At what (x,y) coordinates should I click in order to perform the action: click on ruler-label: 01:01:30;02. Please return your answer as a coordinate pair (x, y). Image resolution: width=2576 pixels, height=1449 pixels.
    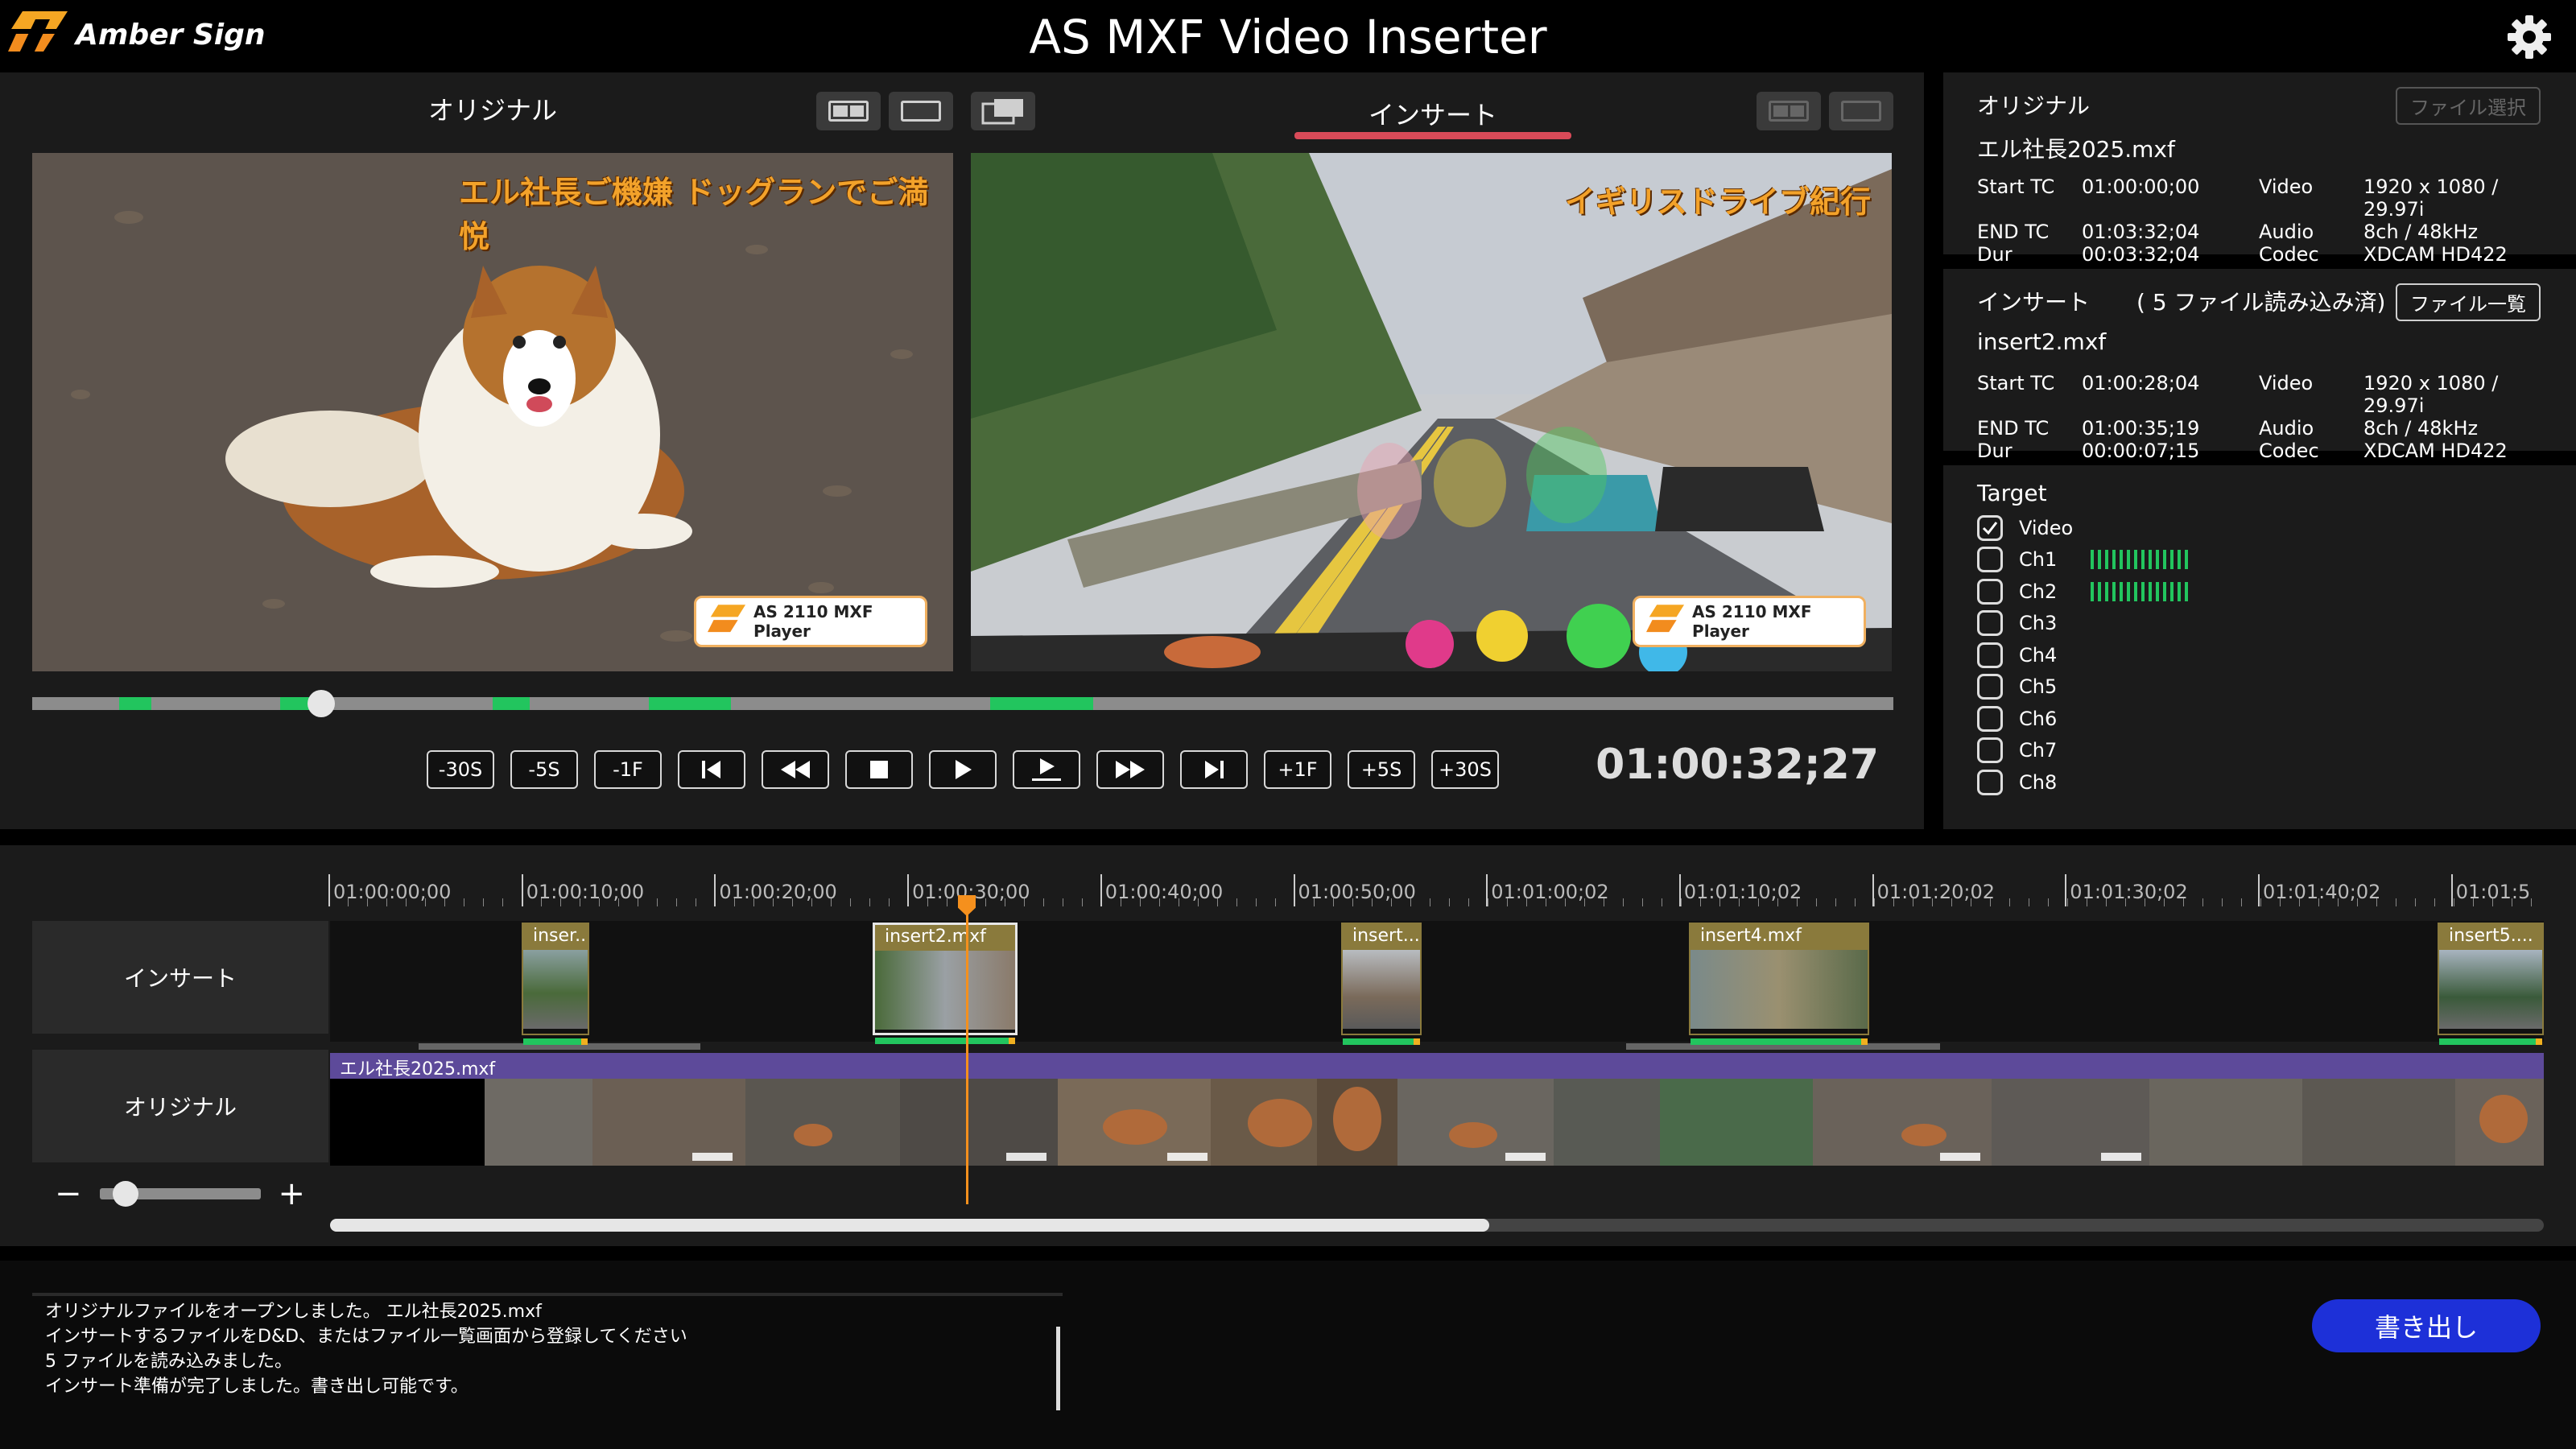
    Looking at the image, I should click on (2129, 892).